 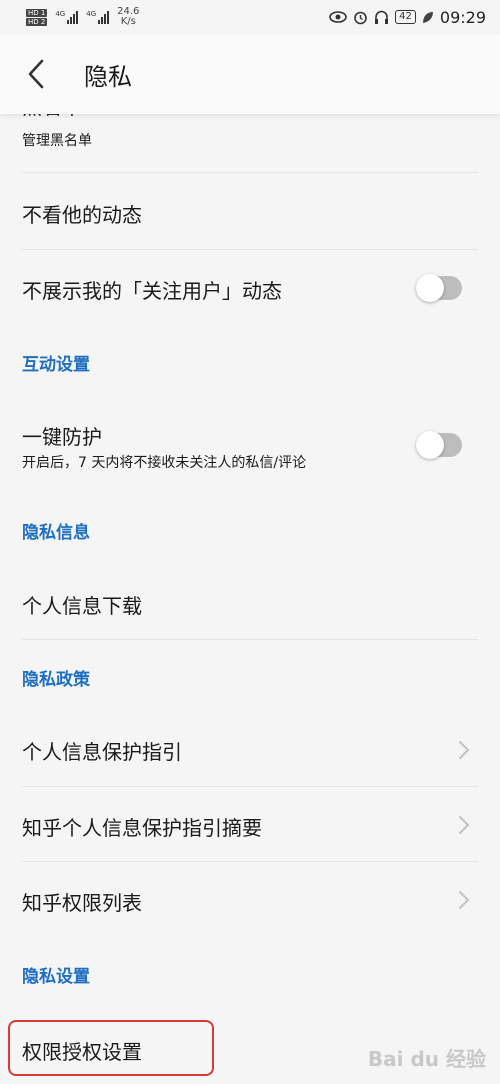 I want to click on protection-guide-item: 个人信息保护指引, so click(x=250, y=750).